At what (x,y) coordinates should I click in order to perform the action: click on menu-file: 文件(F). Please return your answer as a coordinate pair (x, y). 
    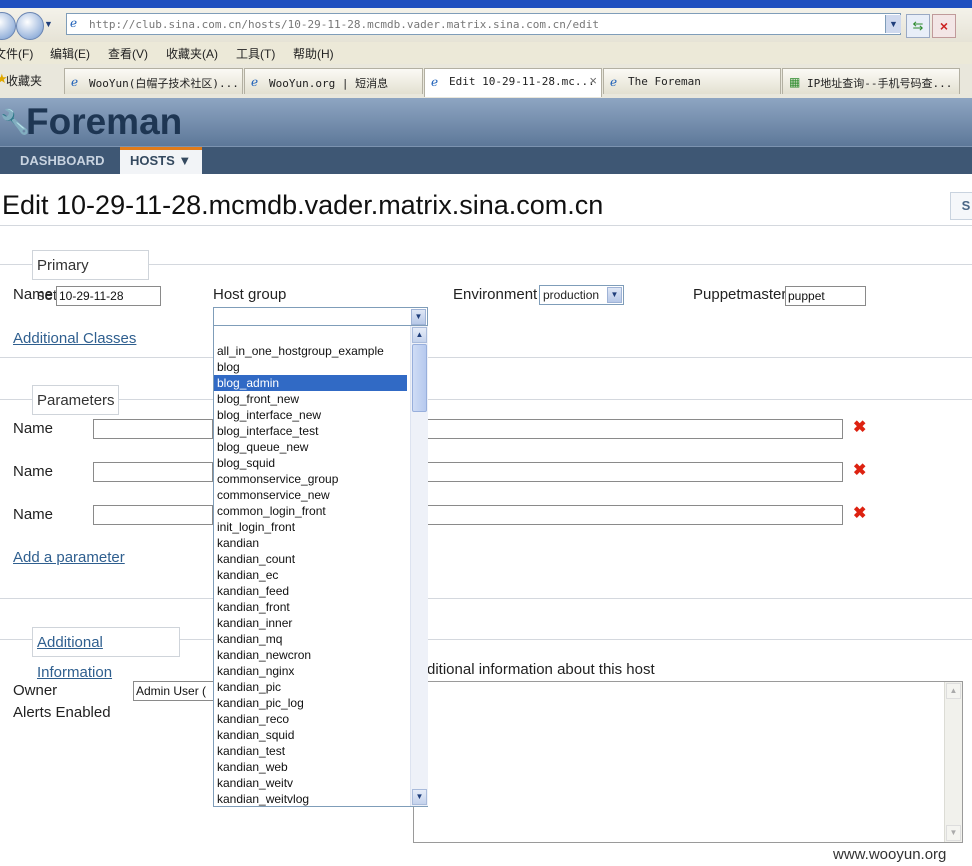
    Looking at the image, I should click on (16, 53).